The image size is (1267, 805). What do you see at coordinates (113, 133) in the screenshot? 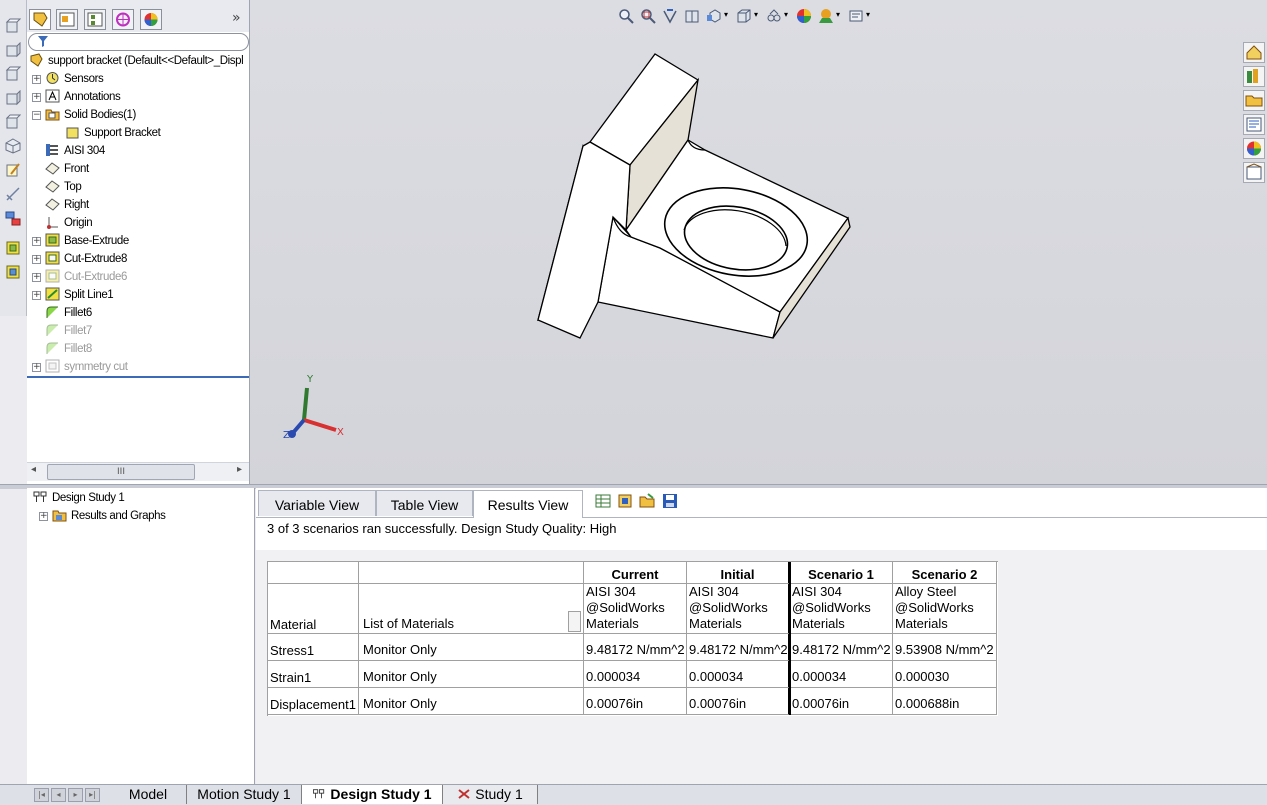
I see `tree-item: Support Bracket` at bounding box center [113, 133].